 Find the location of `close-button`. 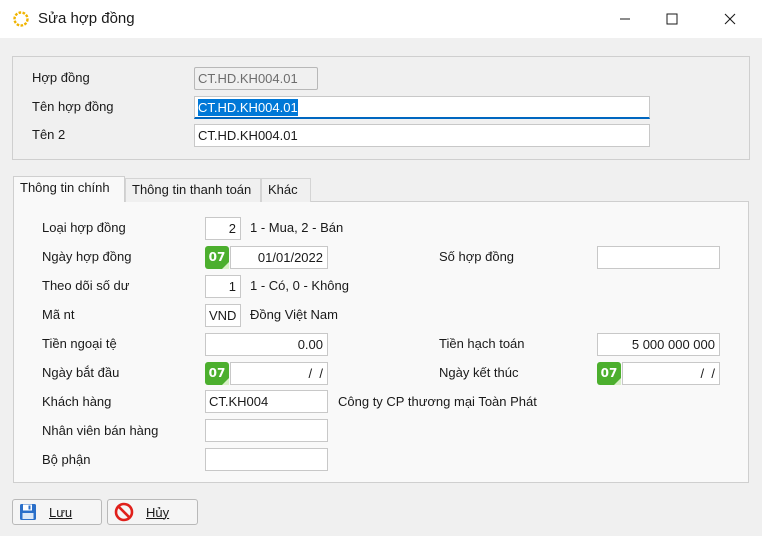

close-button is located at coordinates (730, 19).